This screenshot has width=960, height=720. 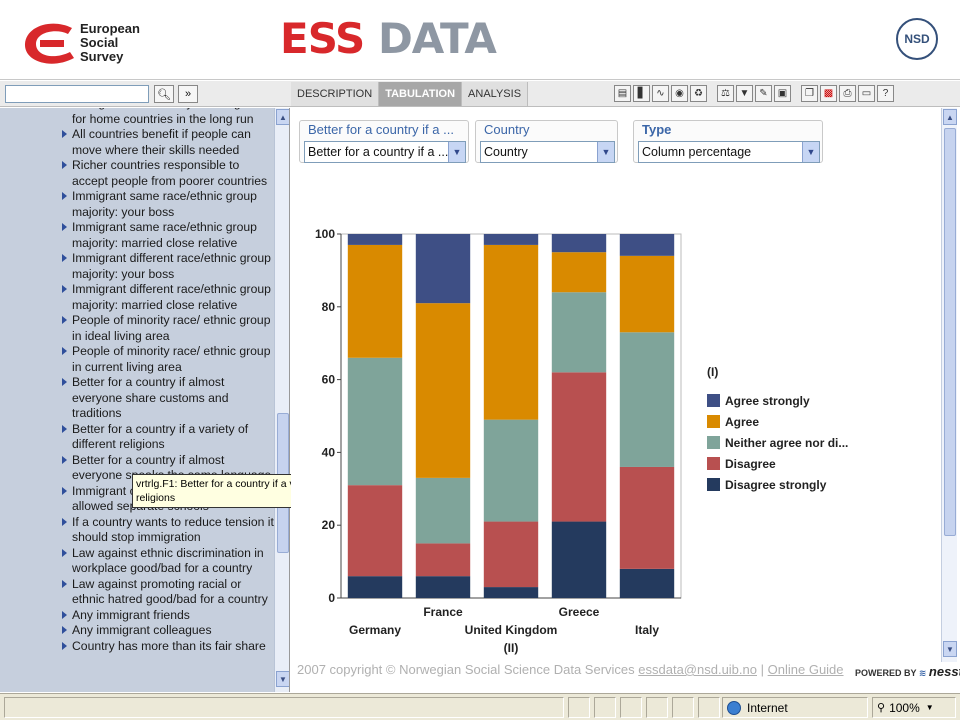 I want to click on tab-description: DESCRIPTION, so click(x=335, y=94).